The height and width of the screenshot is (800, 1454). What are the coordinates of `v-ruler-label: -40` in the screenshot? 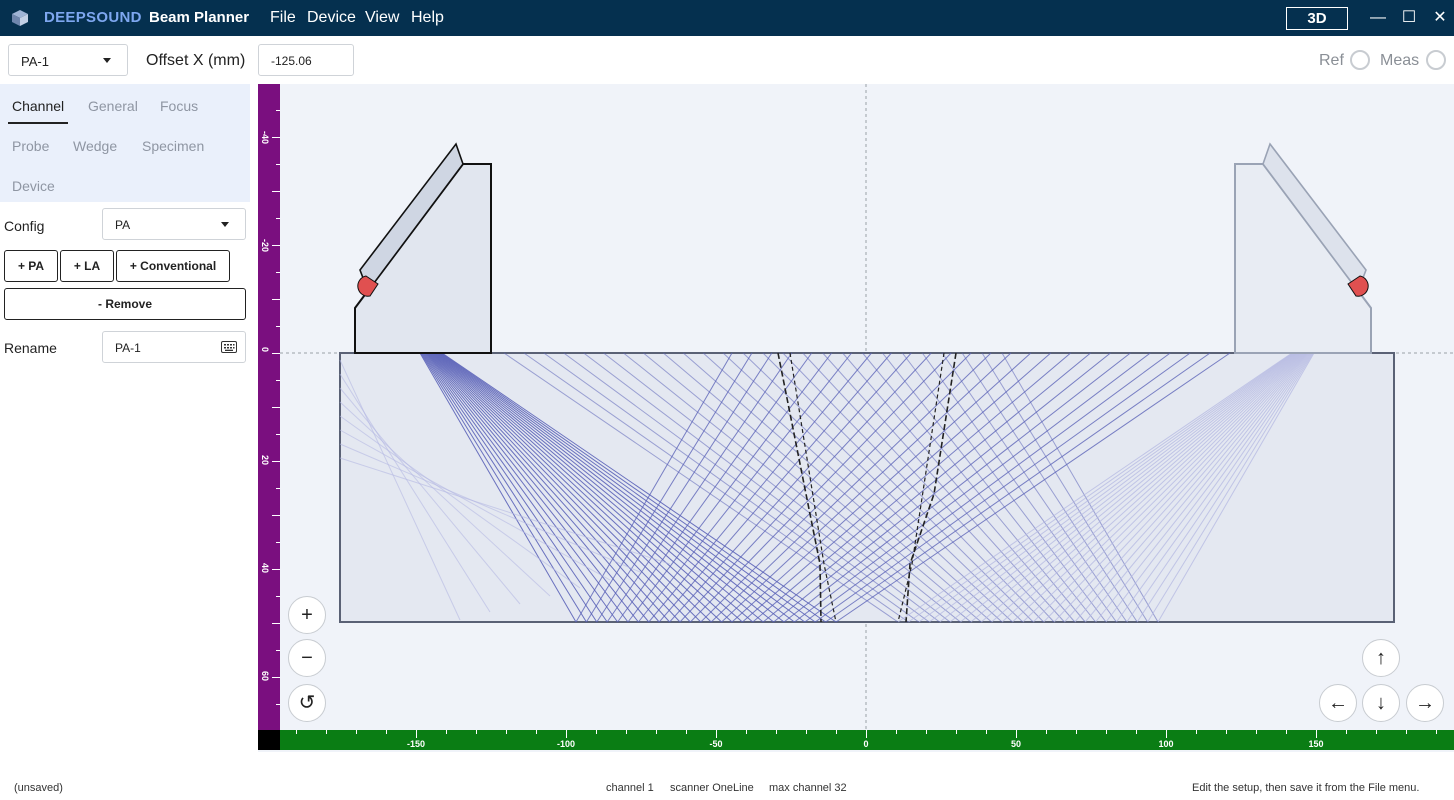 It's located at (265, 138).